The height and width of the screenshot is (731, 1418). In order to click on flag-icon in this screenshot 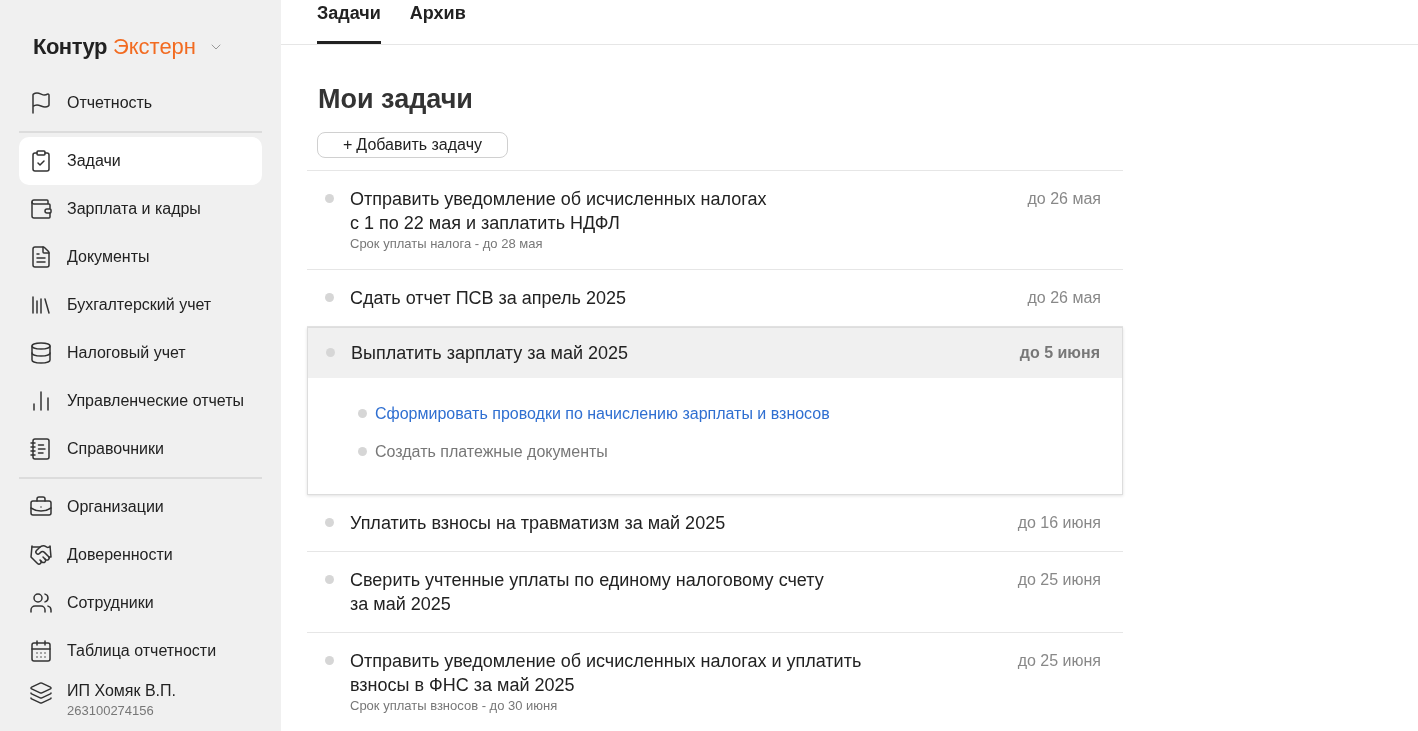, I will do `click(41, 103)`.